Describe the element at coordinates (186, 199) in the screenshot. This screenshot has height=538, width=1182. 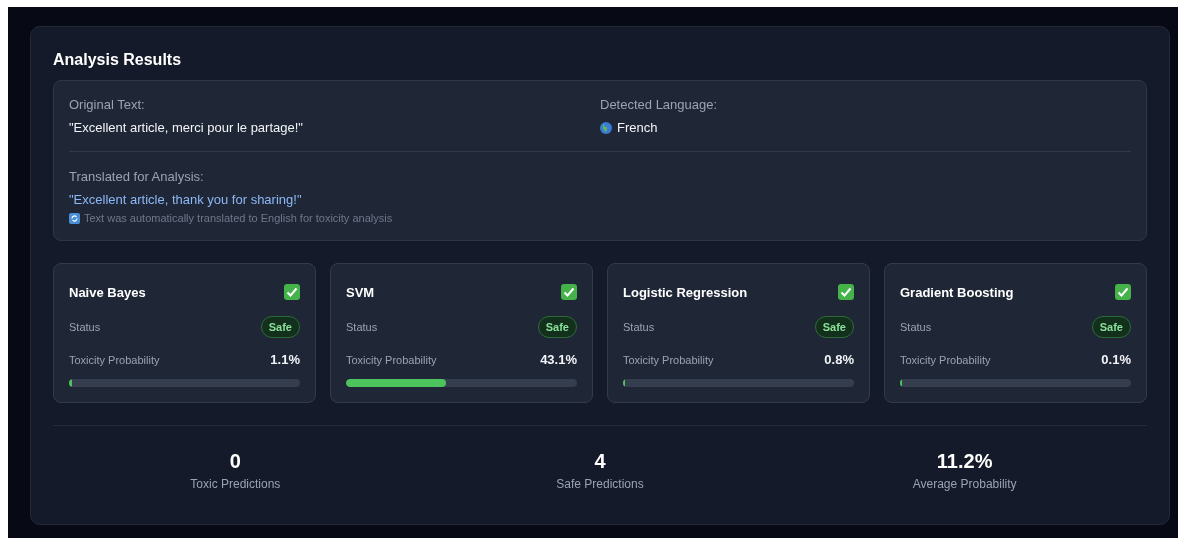
I see `translated-text: "Excellent article, thank you for sharing!"` at that location.